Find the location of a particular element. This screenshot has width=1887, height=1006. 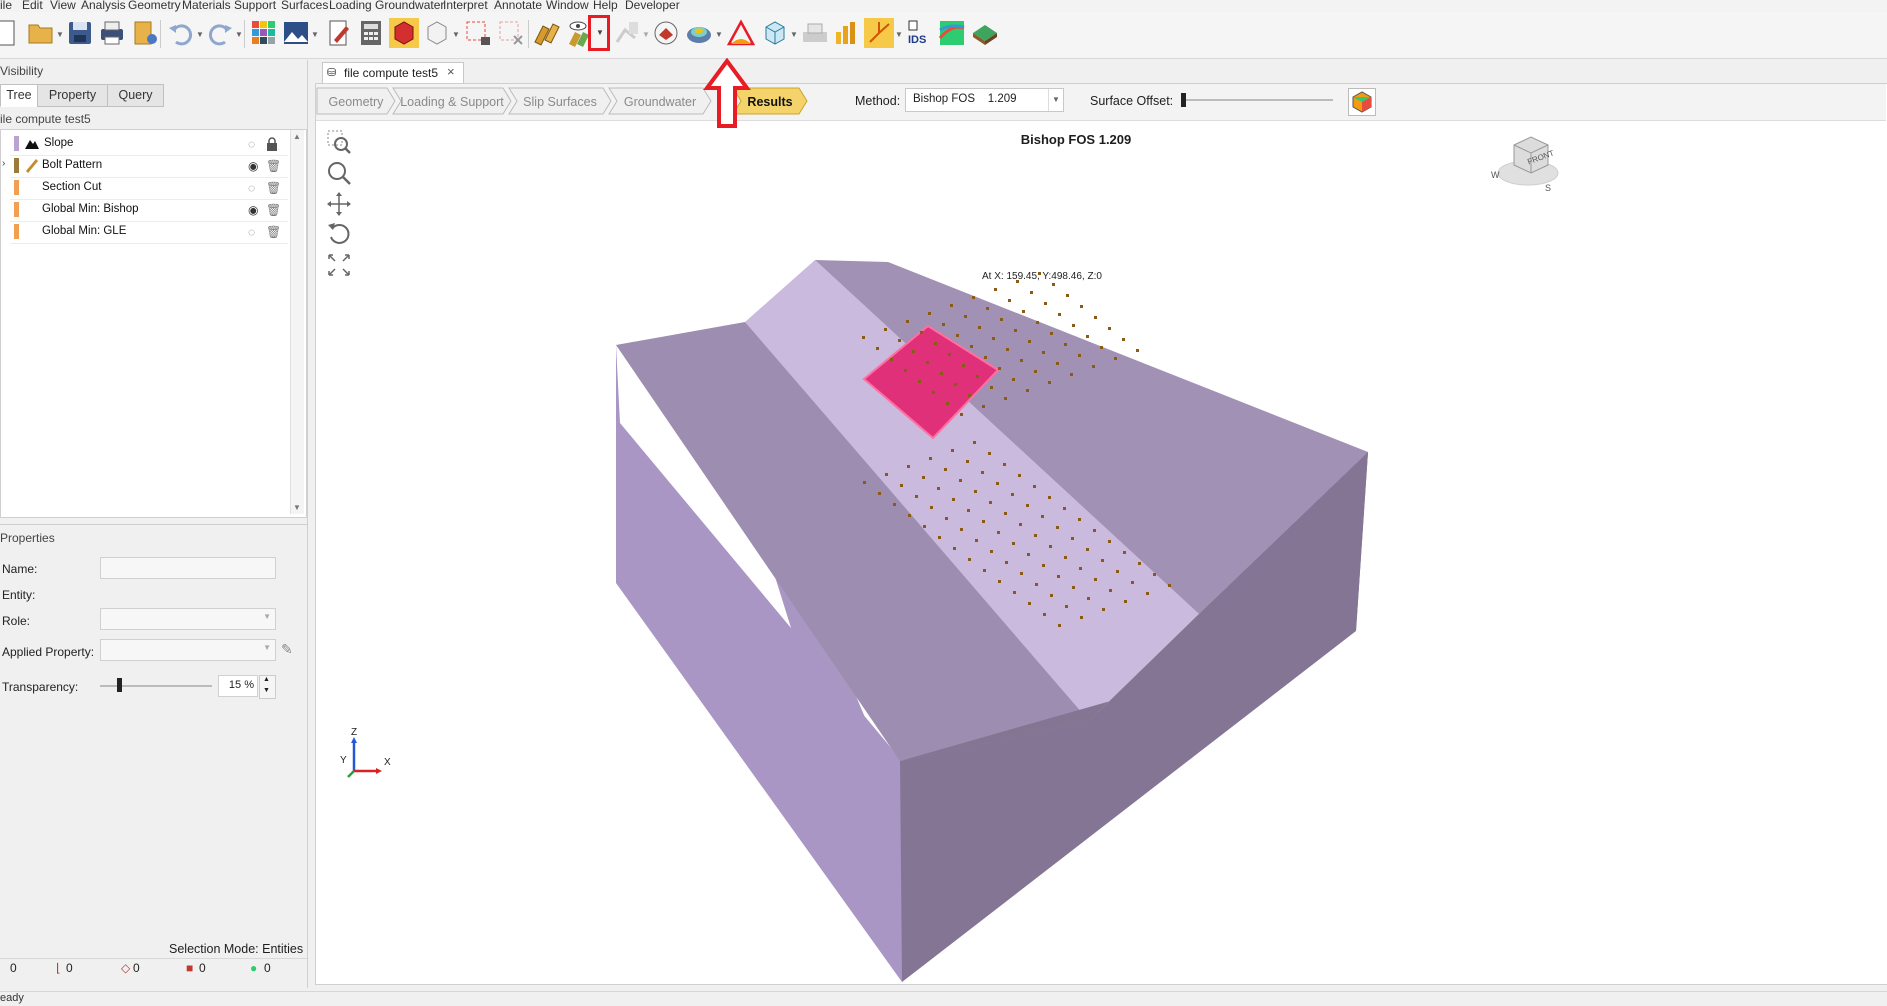

disabled-bolt-icon is located at coordinates (627, 33).